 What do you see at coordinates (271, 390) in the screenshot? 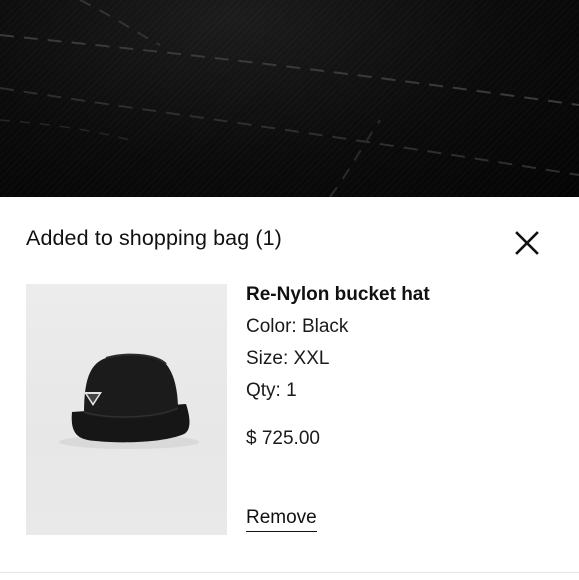
I see `product-quantity: Qty: 1` at bounding box center [271, 390].